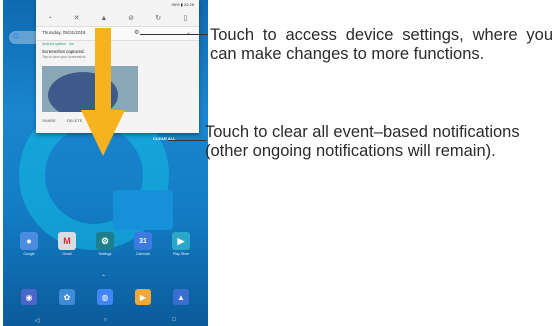 The height and width of the screenshot is (326, 557). What do you see at coordinates (103, 277) in the screenshot?
I see `app-drawer-caret-icon: ⌃` at bounding box center [103, 277].